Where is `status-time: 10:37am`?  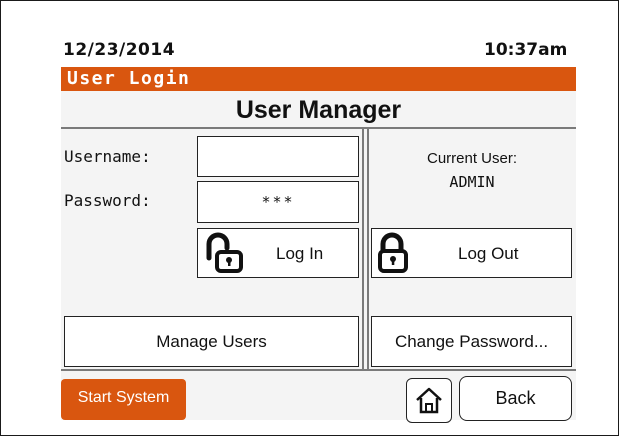 status-time: 10:37am is located at coordinates (526, 50).